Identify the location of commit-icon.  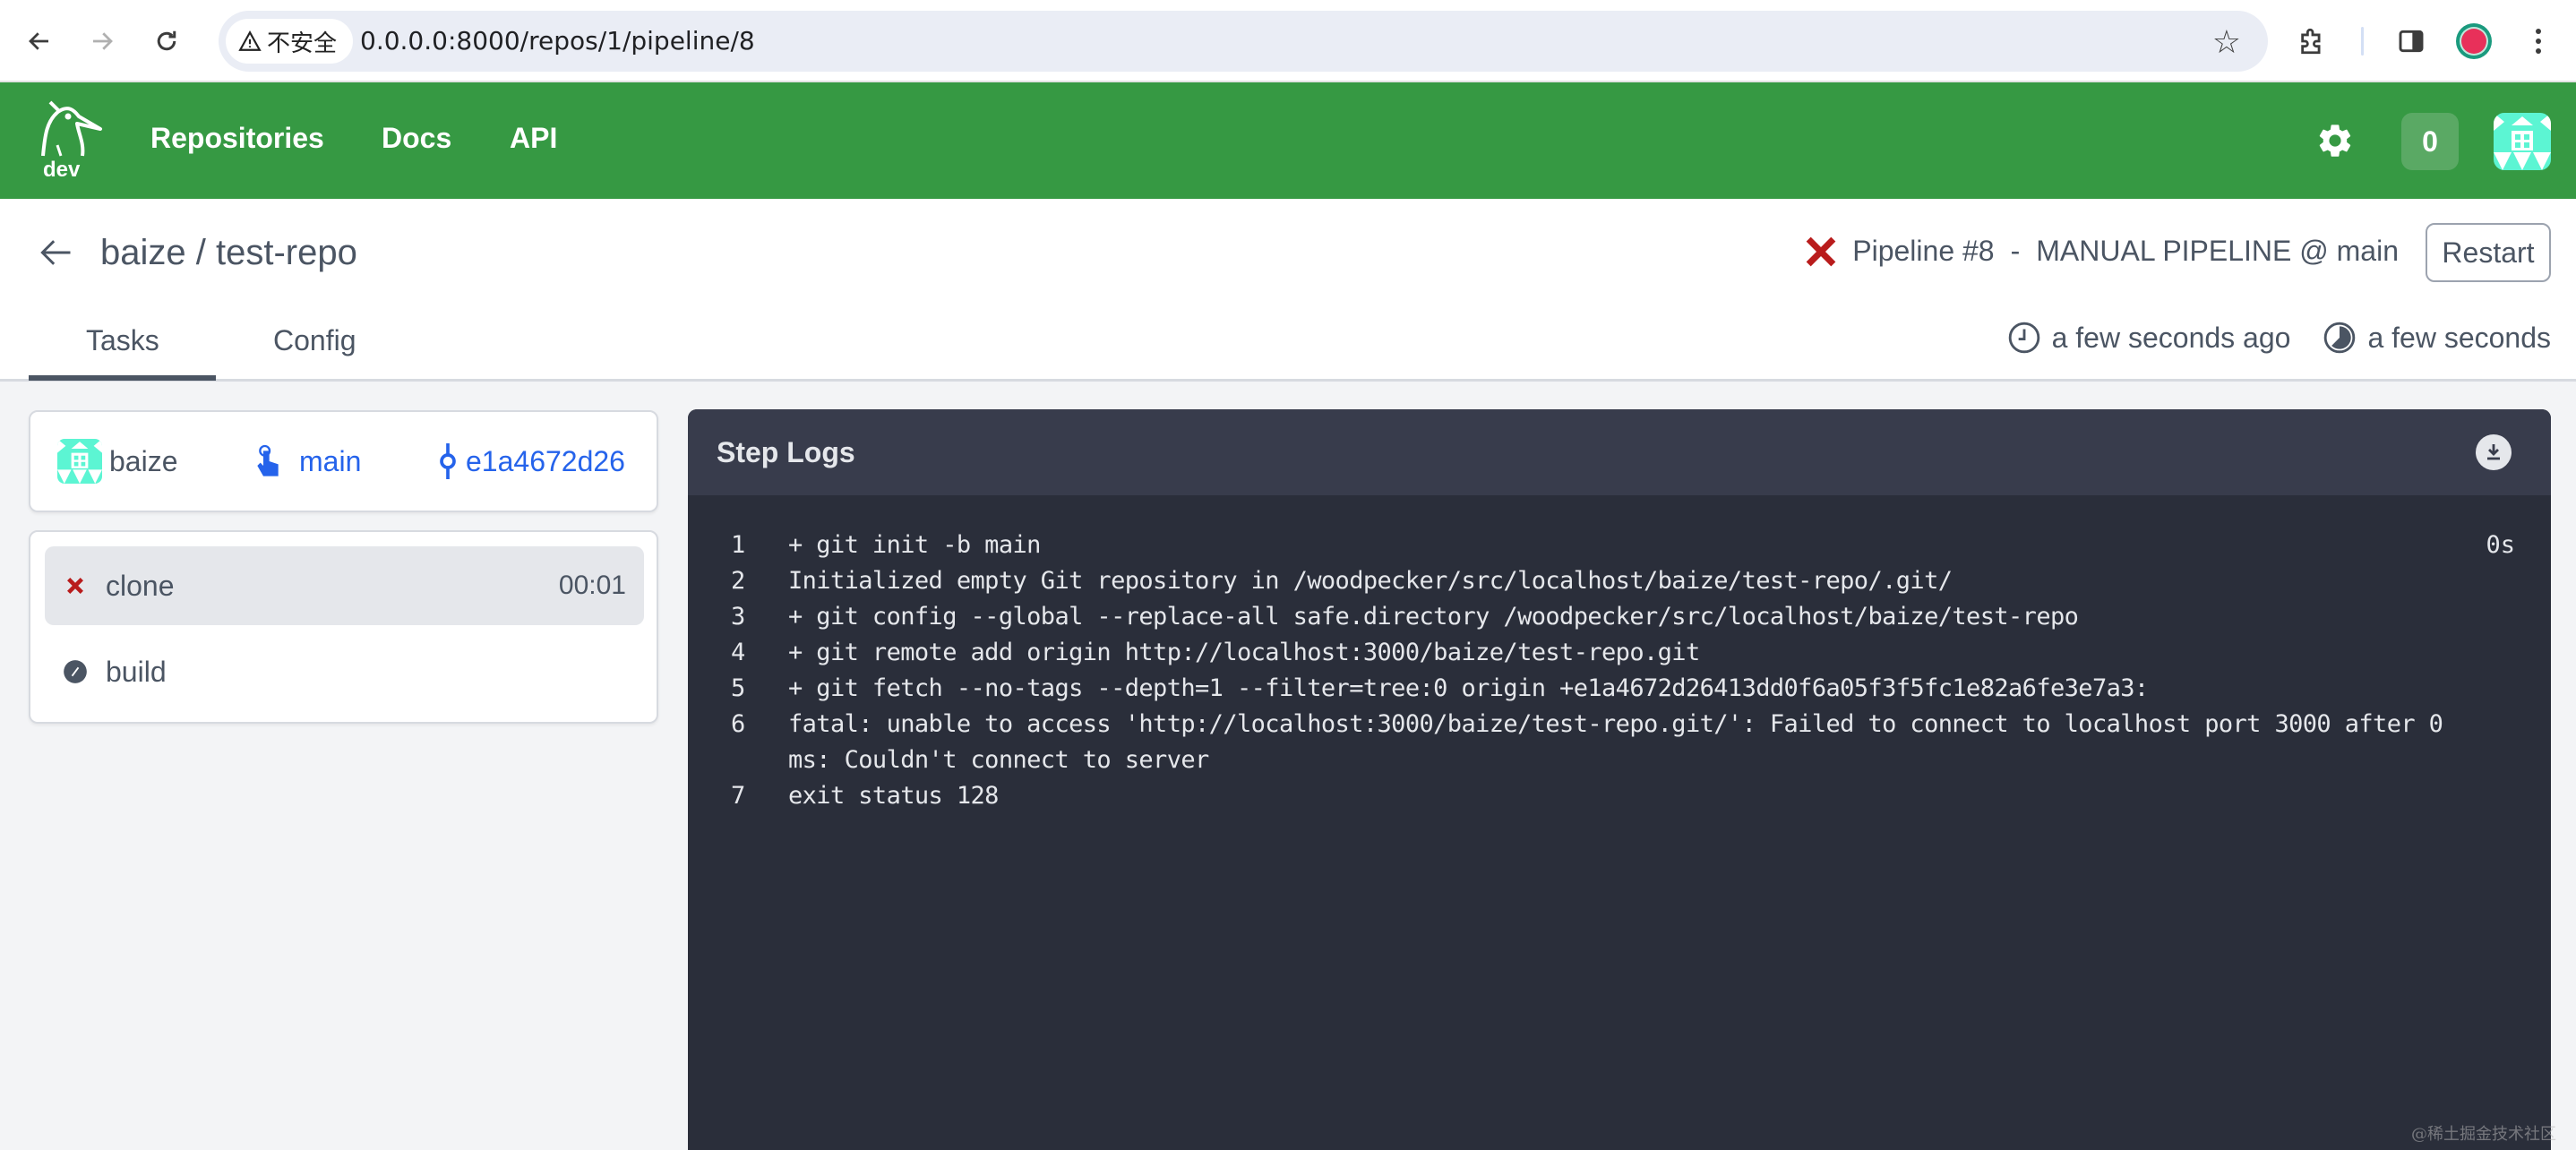
(448, 461).